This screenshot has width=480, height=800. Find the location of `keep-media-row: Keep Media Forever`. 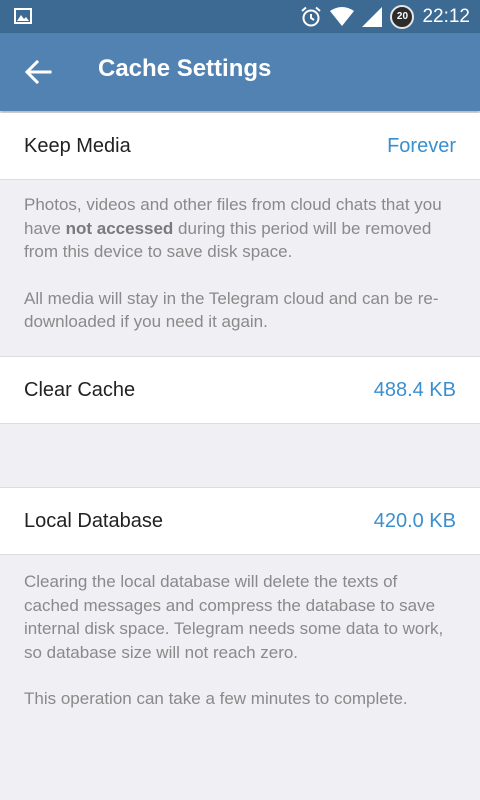

keep-media-row: Keep Media Forever is located at coordinates (240, 146).